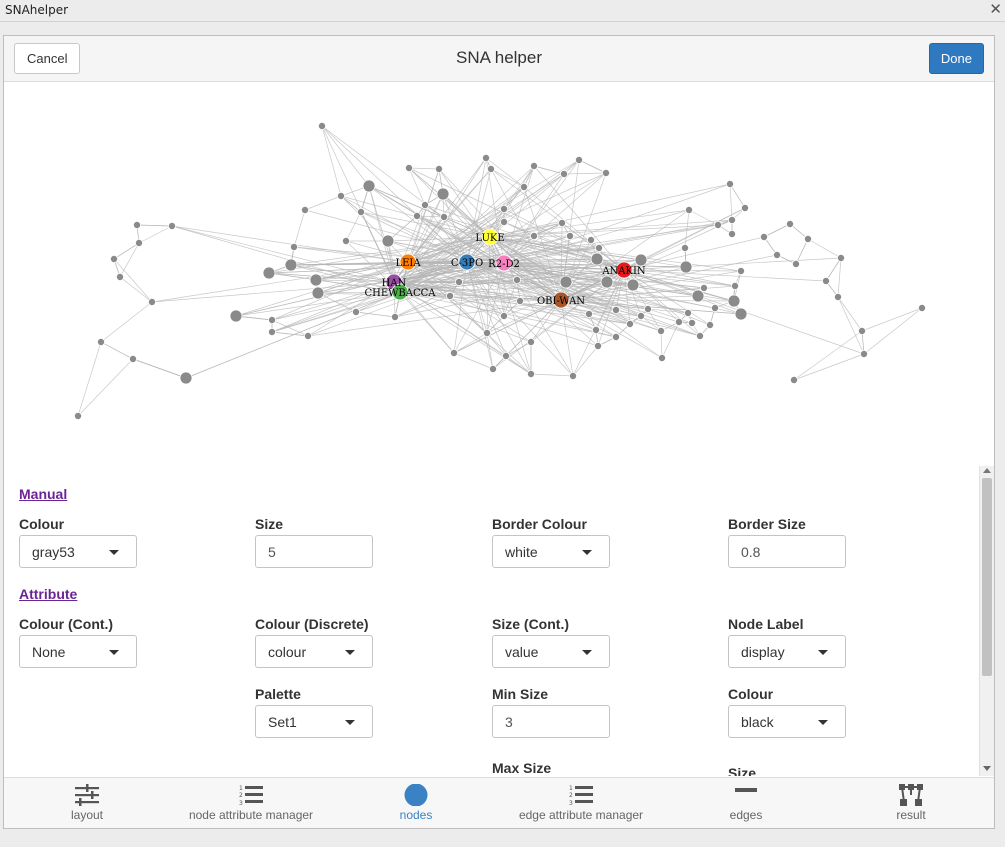  What do you see at coordinates (987, 768) in the screenshot?
I see `scroll-down-icon` at bounding box center [987, 768].